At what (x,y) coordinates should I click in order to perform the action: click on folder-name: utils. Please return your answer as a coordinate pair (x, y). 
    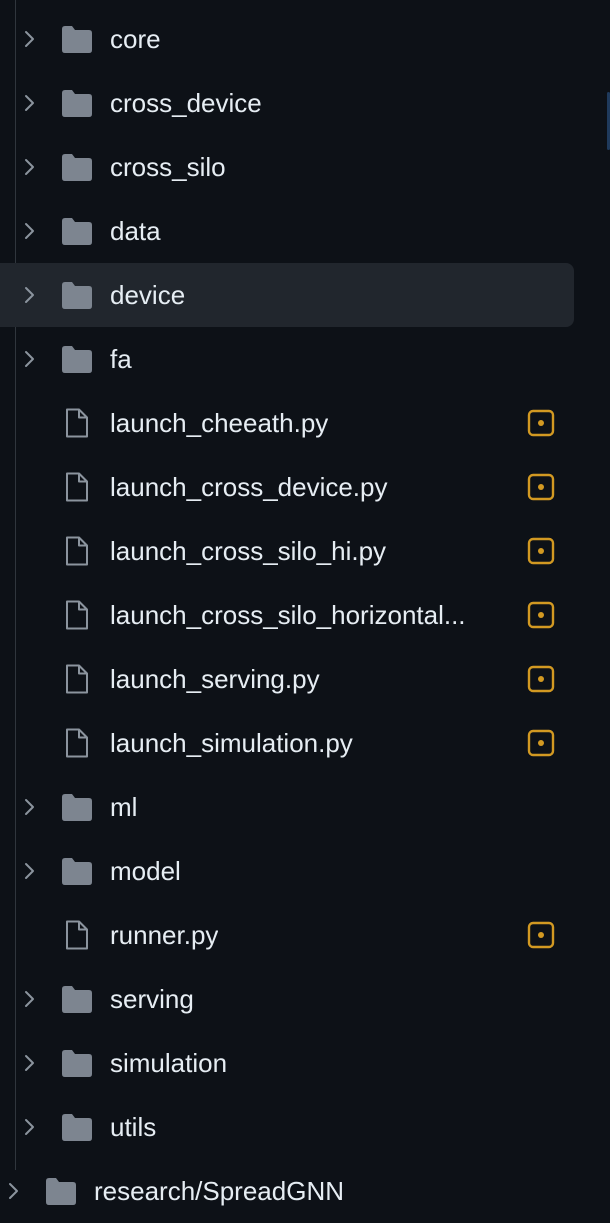
    Looking at the image, I should click on (133, 1127).